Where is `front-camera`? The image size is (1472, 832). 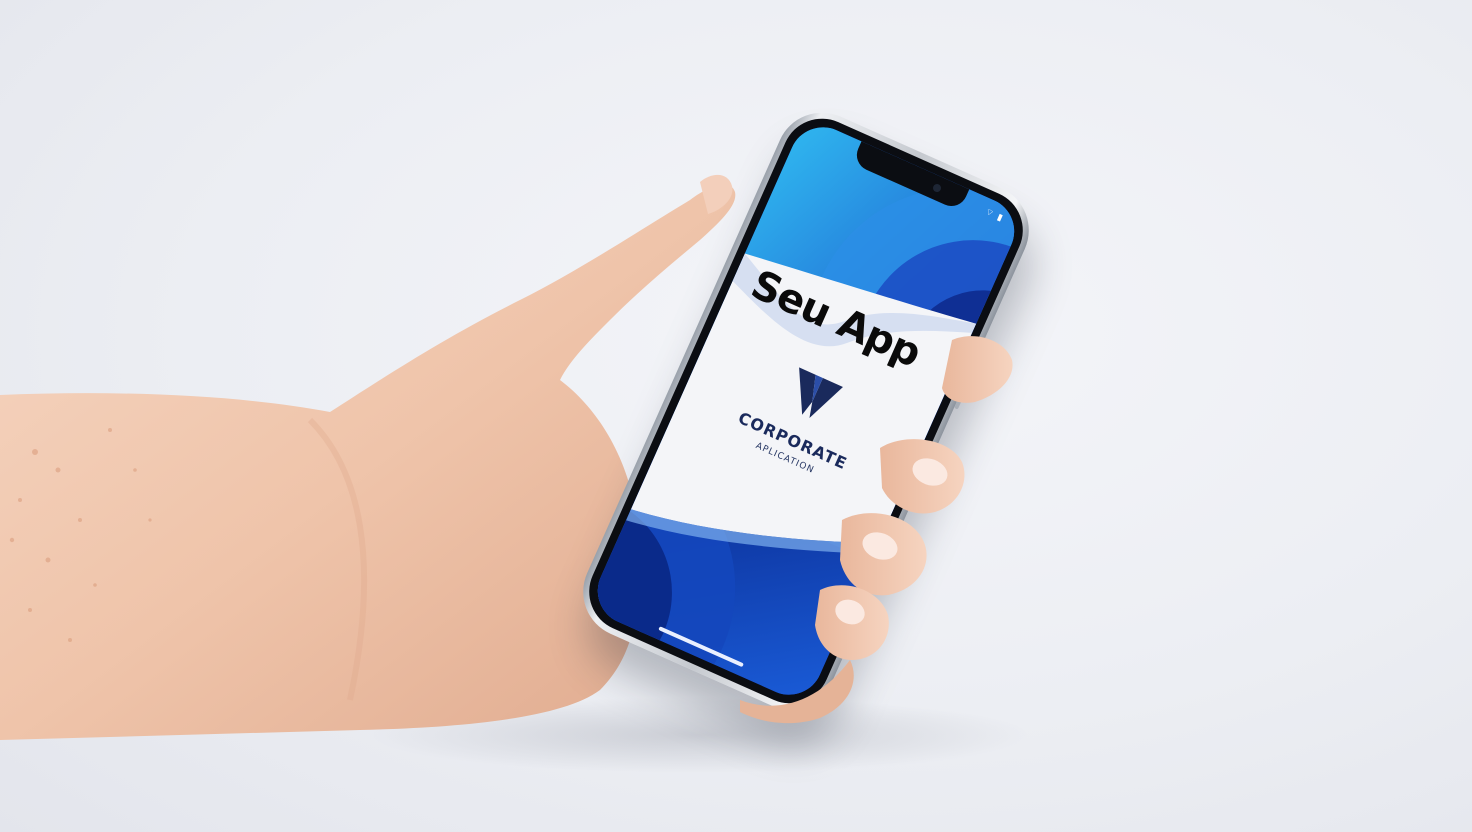
front-camera is located at coordinates (937, 188).